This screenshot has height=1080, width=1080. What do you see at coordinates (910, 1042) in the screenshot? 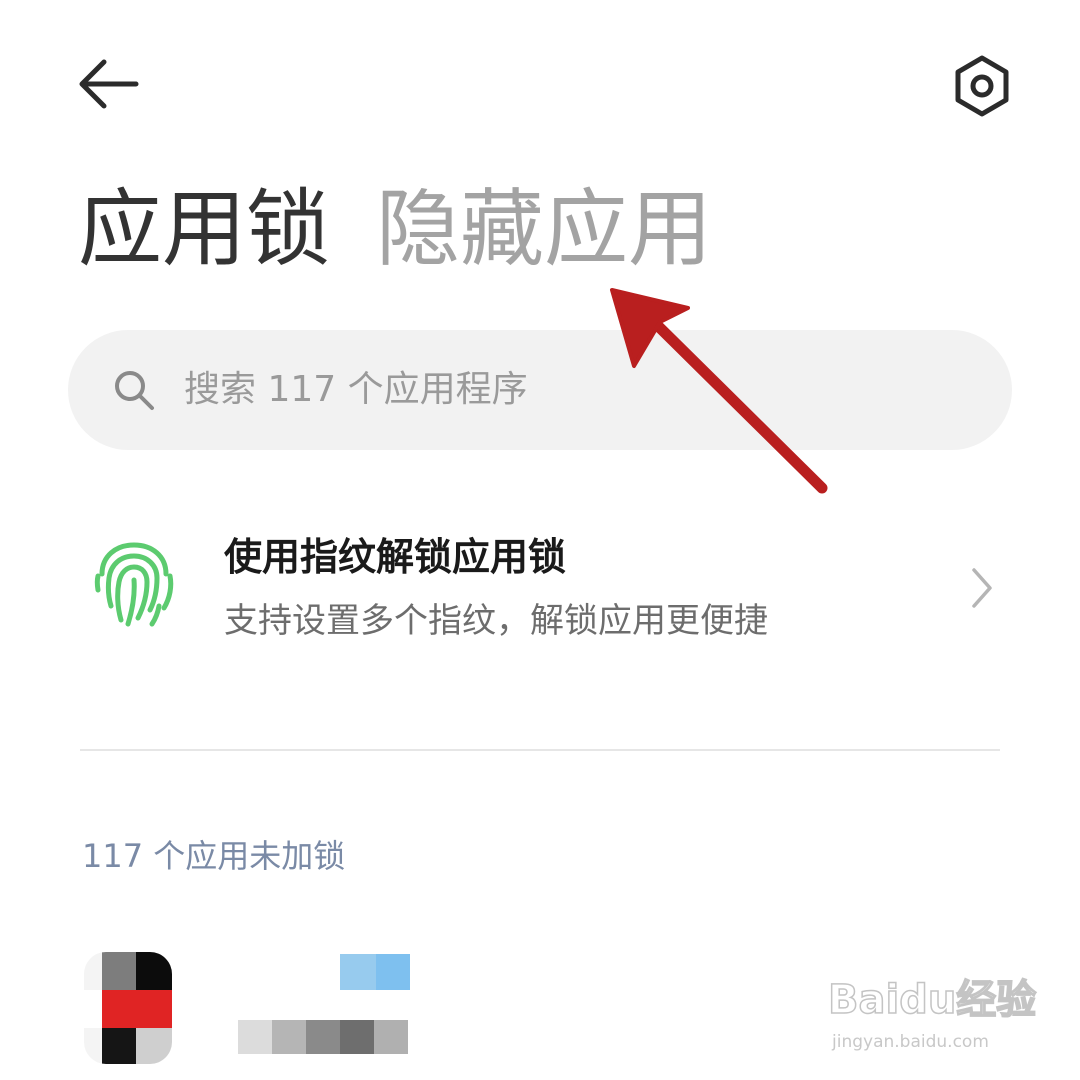
I see `watermark-url: jingyan.baidu.com` at bounding box center [910, 1042].